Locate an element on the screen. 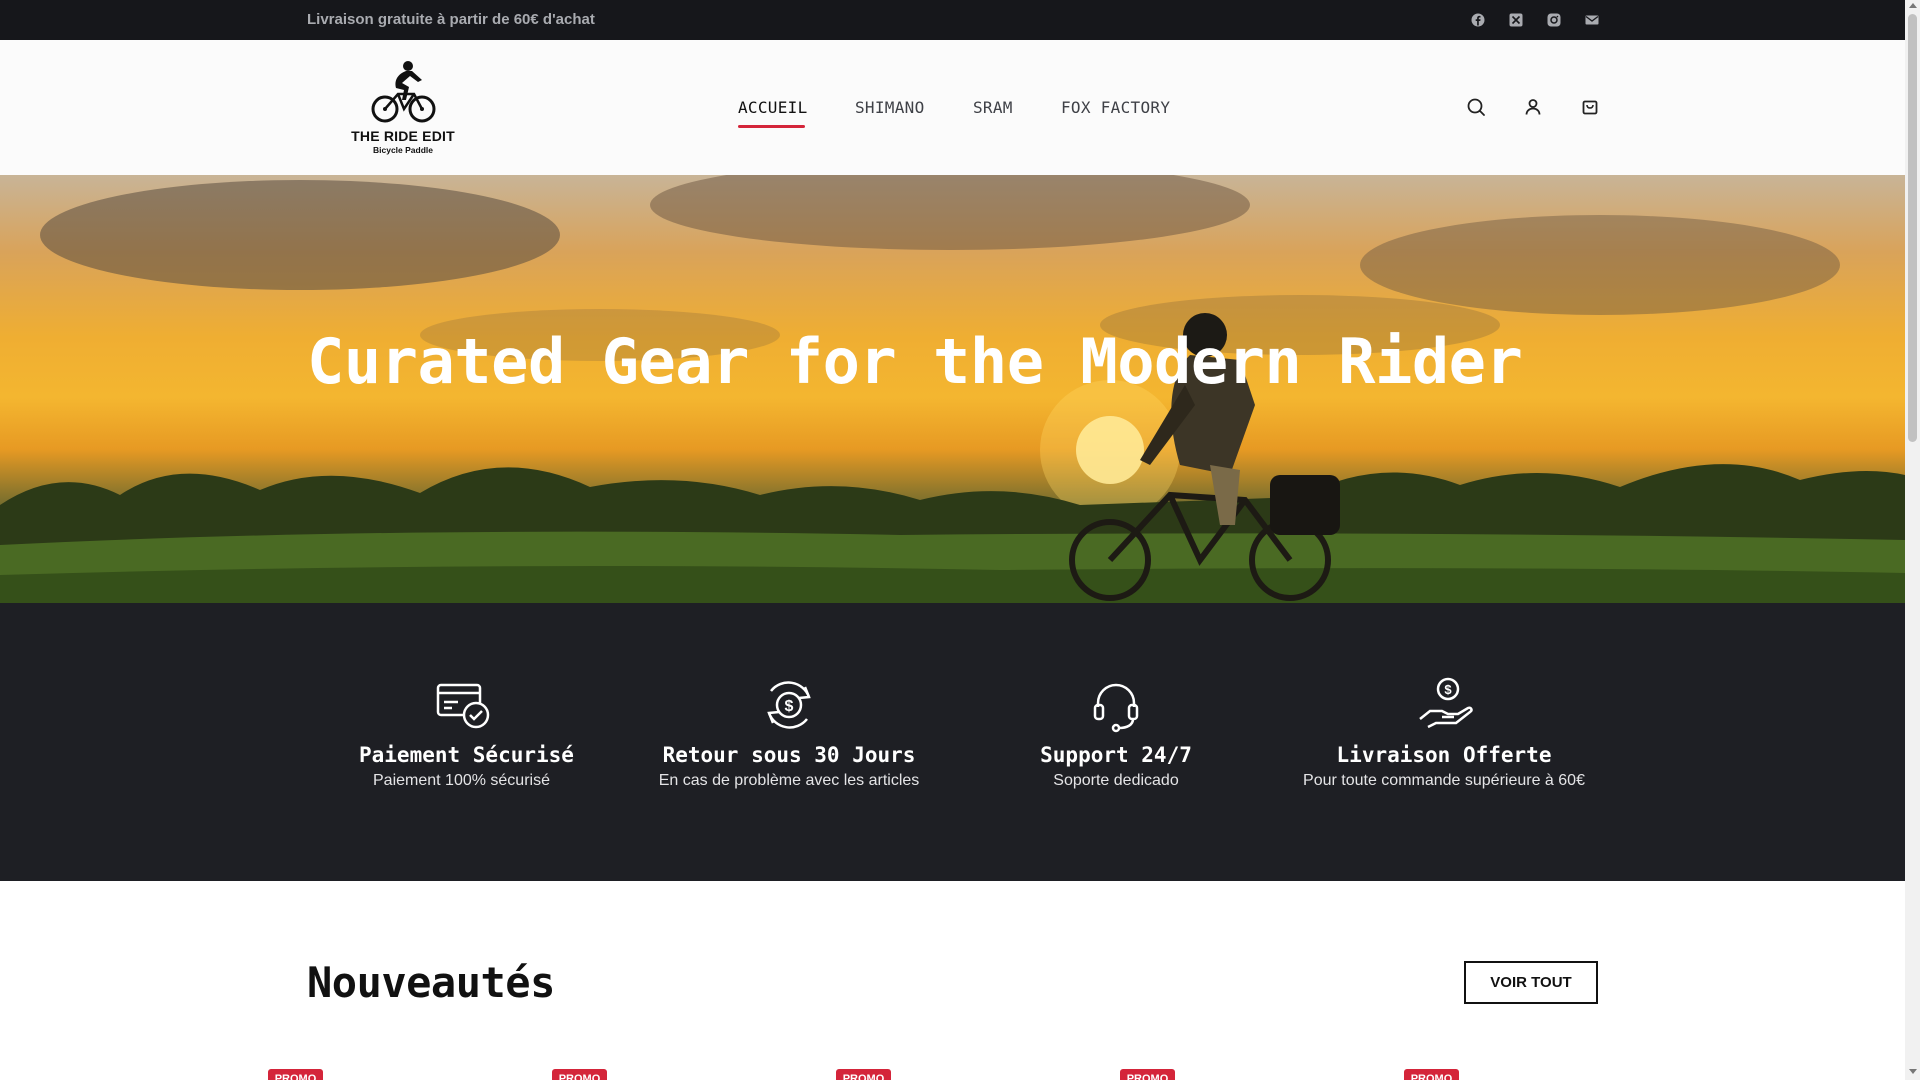 The height and width of the screenshot is (1080, 1920). feature-description: En cas de problème avec les articles is located at coordinates (789, 780).